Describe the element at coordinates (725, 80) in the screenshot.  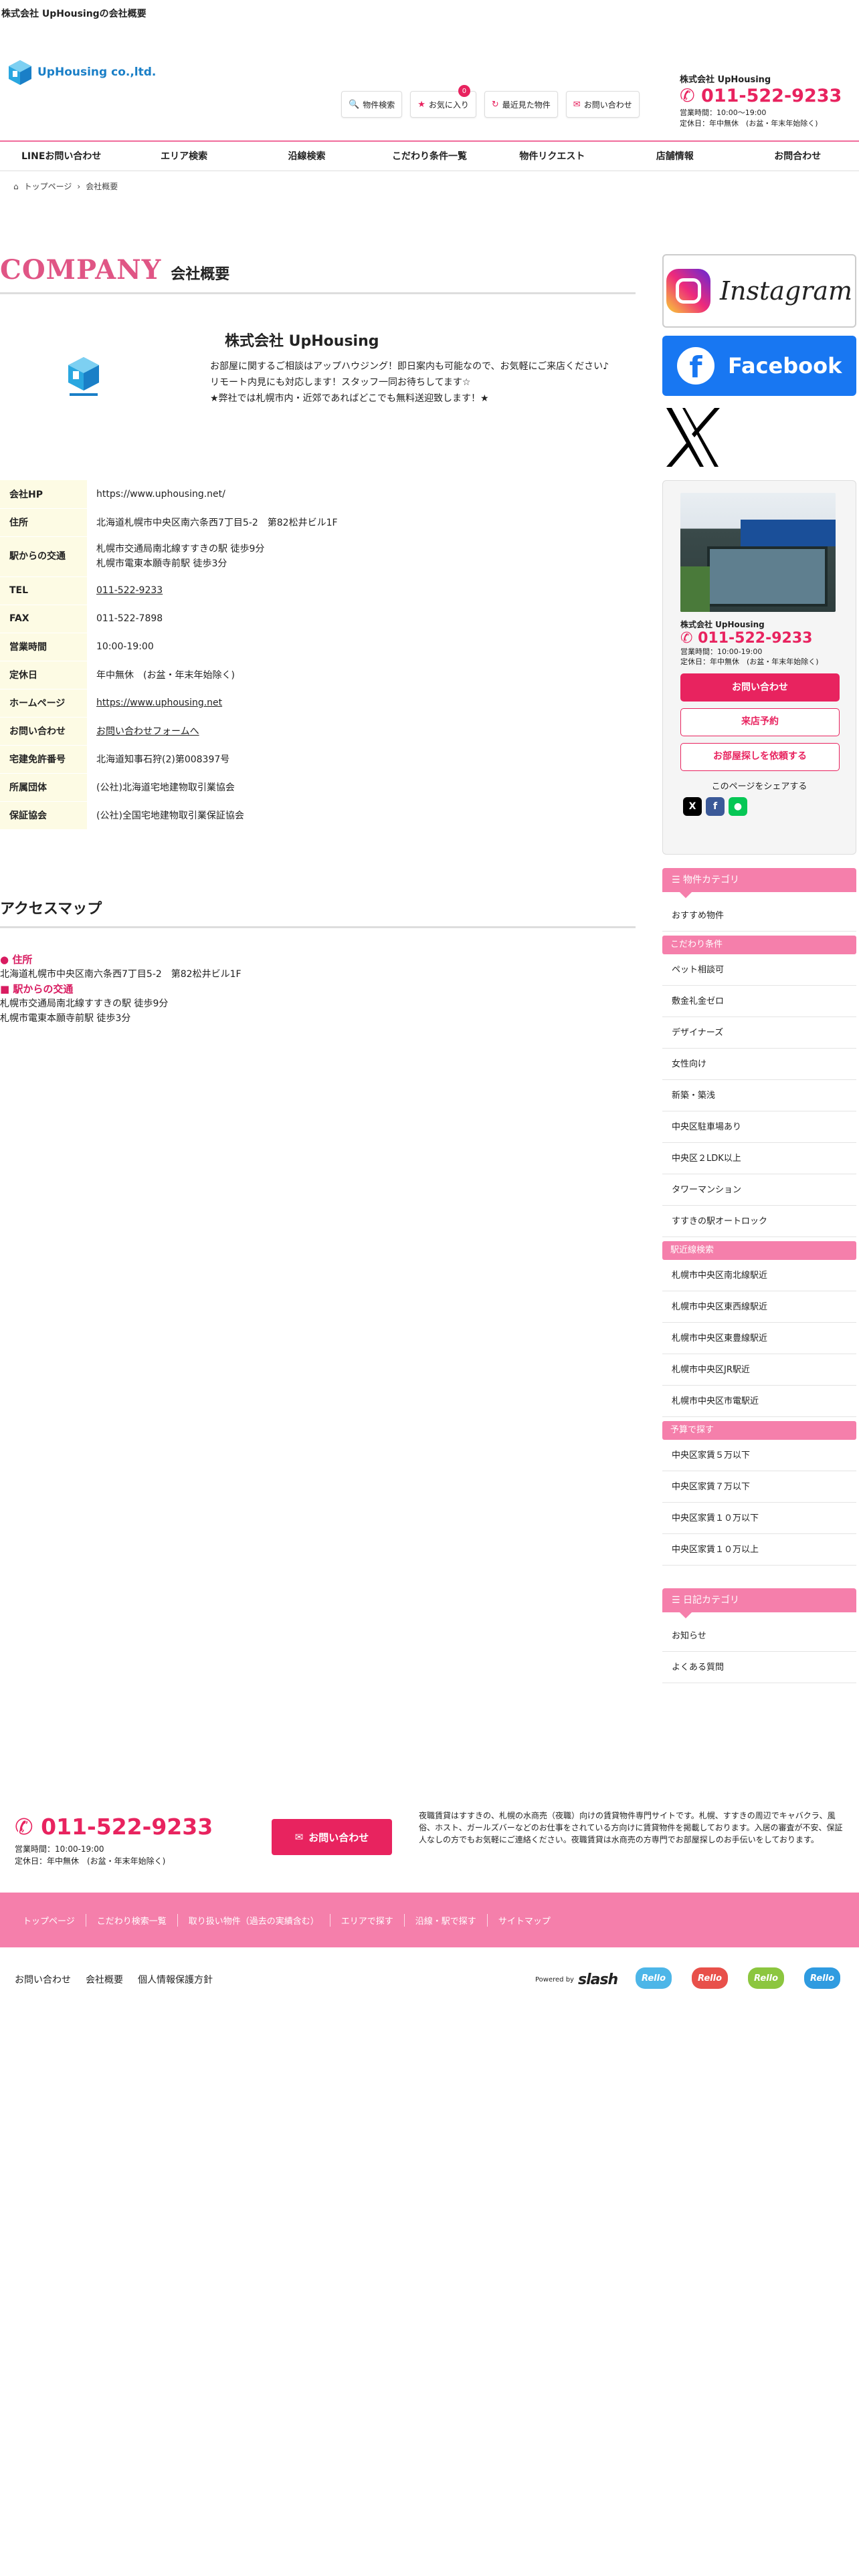
I see `header-company-name: 株式会社 UpHousing` at that location.